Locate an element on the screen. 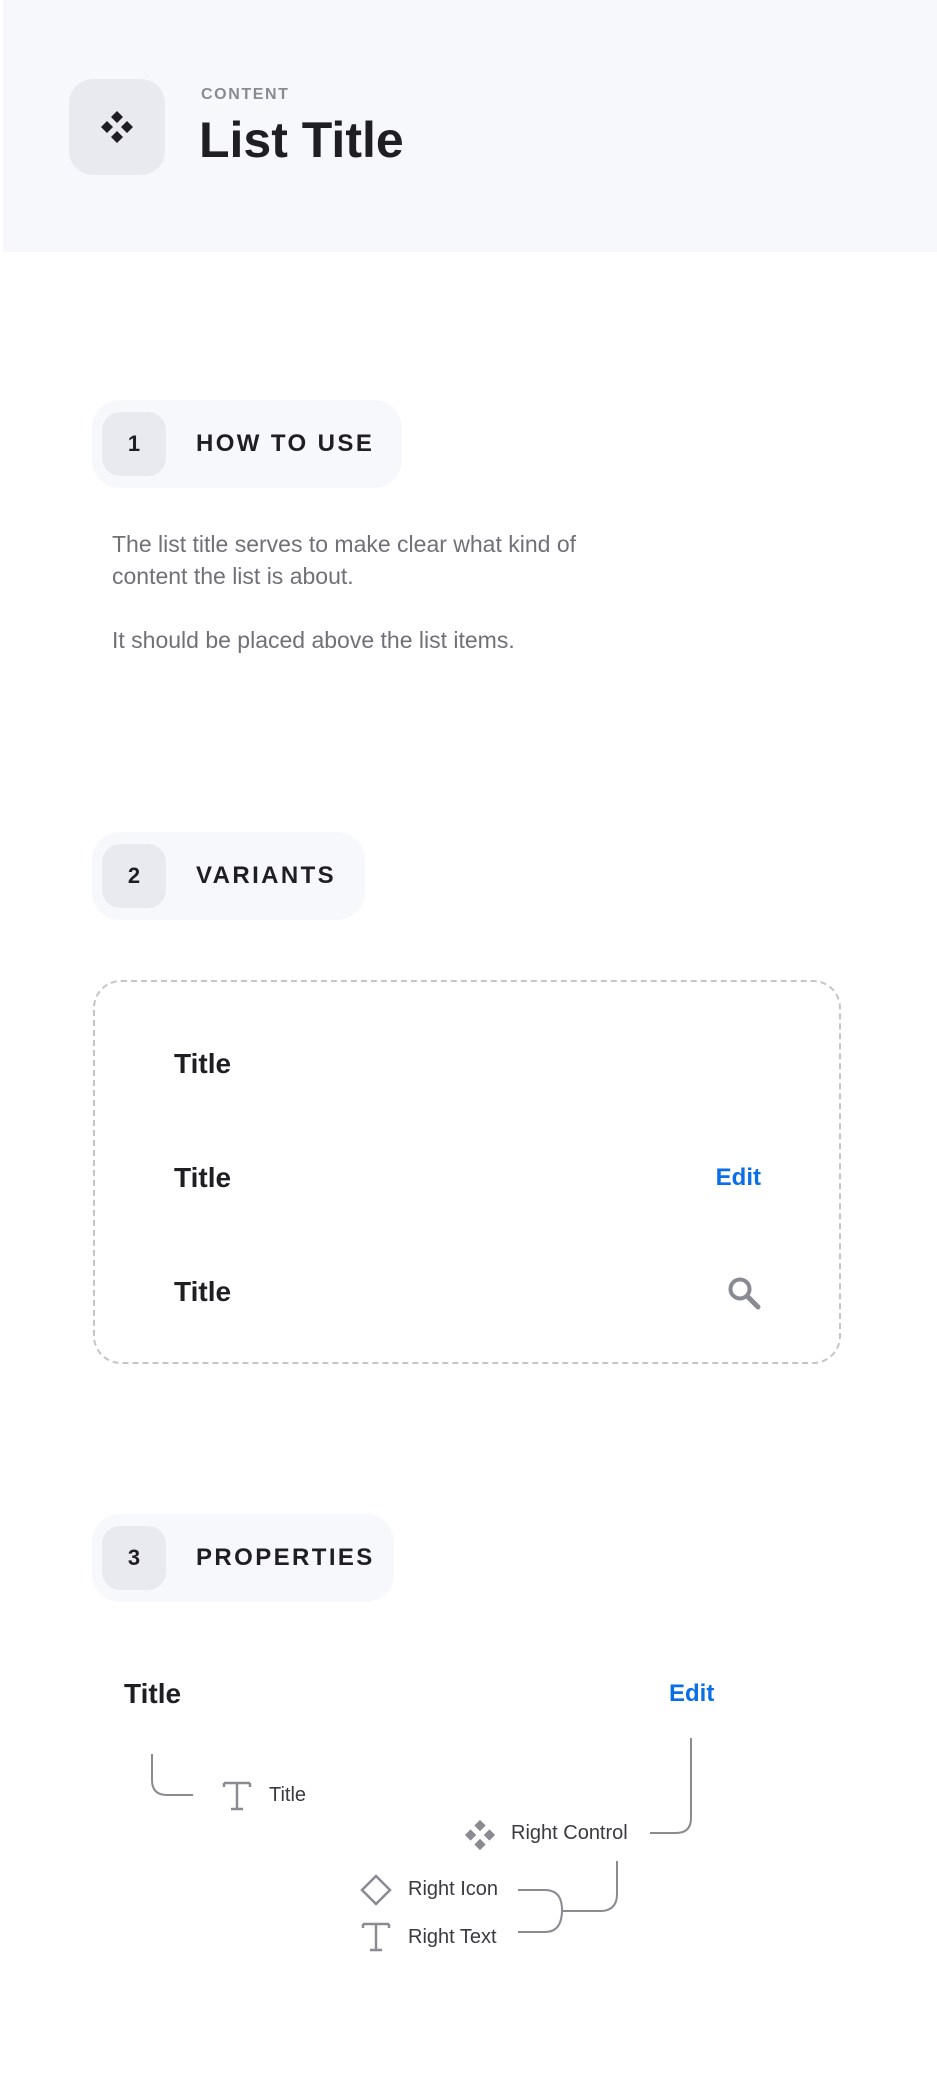 The image size is (937, 2092). section-variants: 2 VARIANTS is located at coordinates (228, 876).